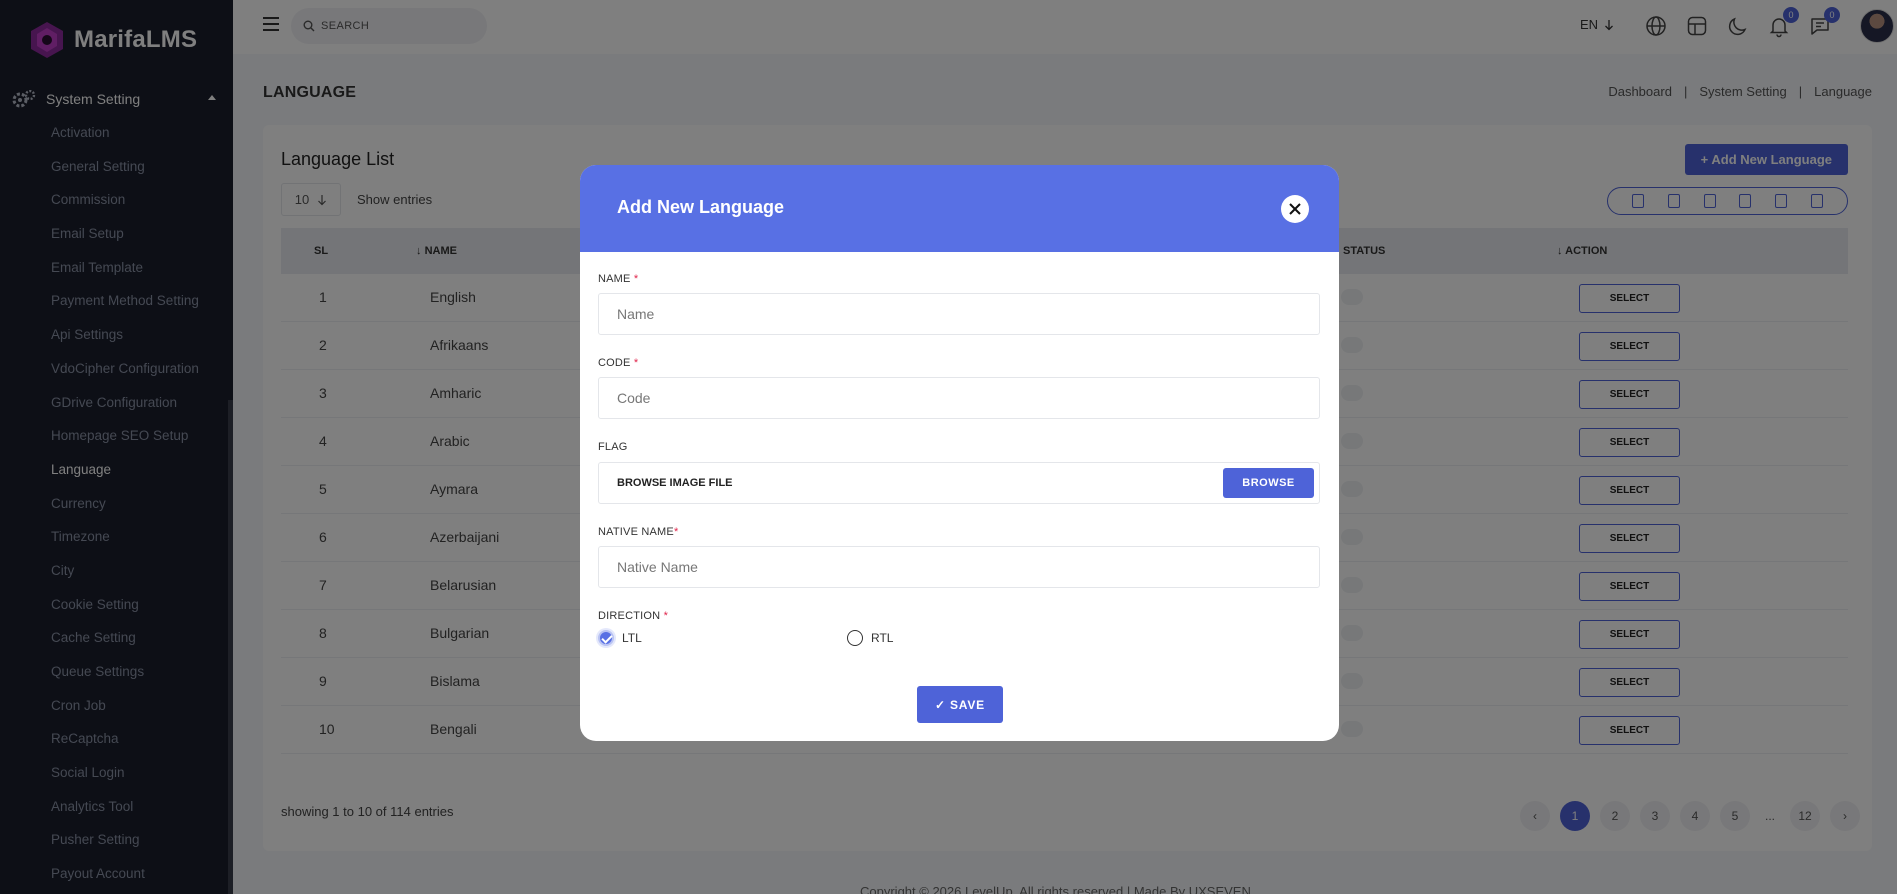  What do you see at coordinates (959, 483) in the screenshot?
I see `flag-file-field: BROWSE IMAGE FILE BROWSE` at bounding box center [959, 483].